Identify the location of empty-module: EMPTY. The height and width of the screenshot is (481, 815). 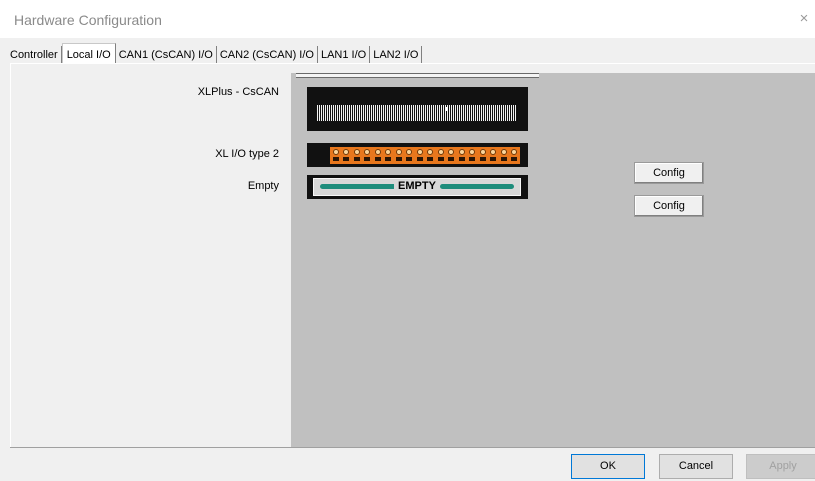
(417, 187).